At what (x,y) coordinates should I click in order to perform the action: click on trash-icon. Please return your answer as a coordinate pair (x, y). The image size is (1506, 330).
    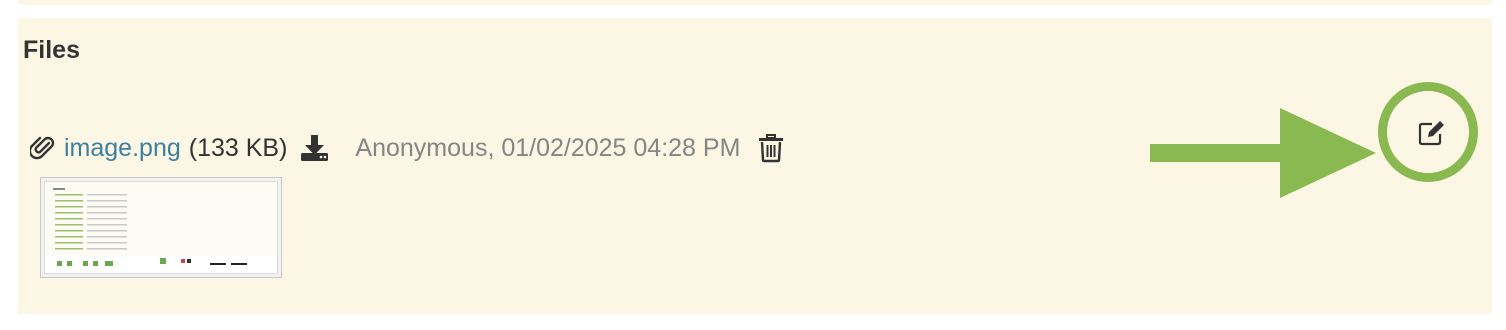
    Looking at the image, I should click on (771, 148).